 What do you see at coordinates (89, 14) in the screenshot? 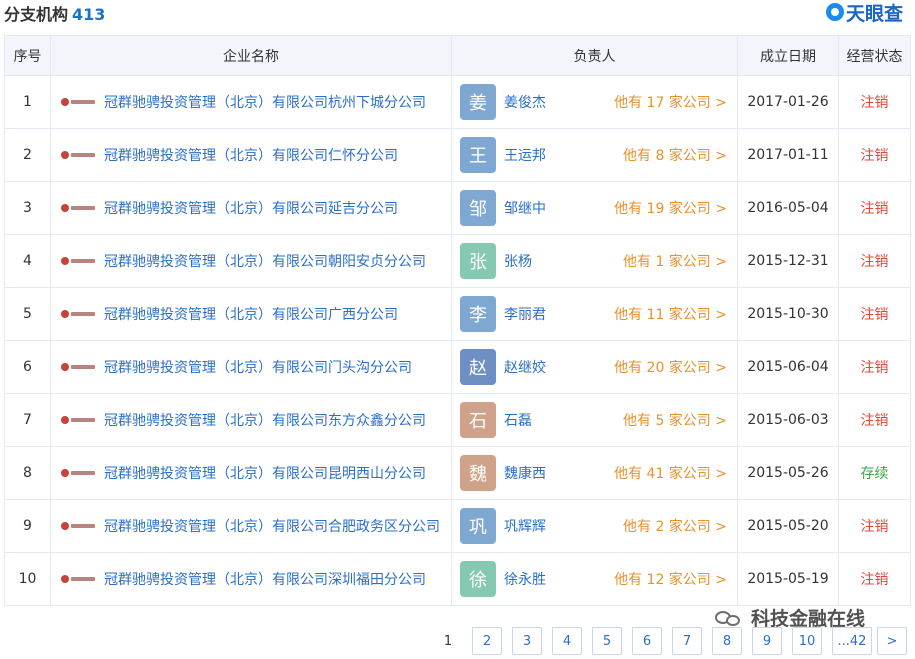
I see `branch-count: 413` at bounding box center [89, 14].